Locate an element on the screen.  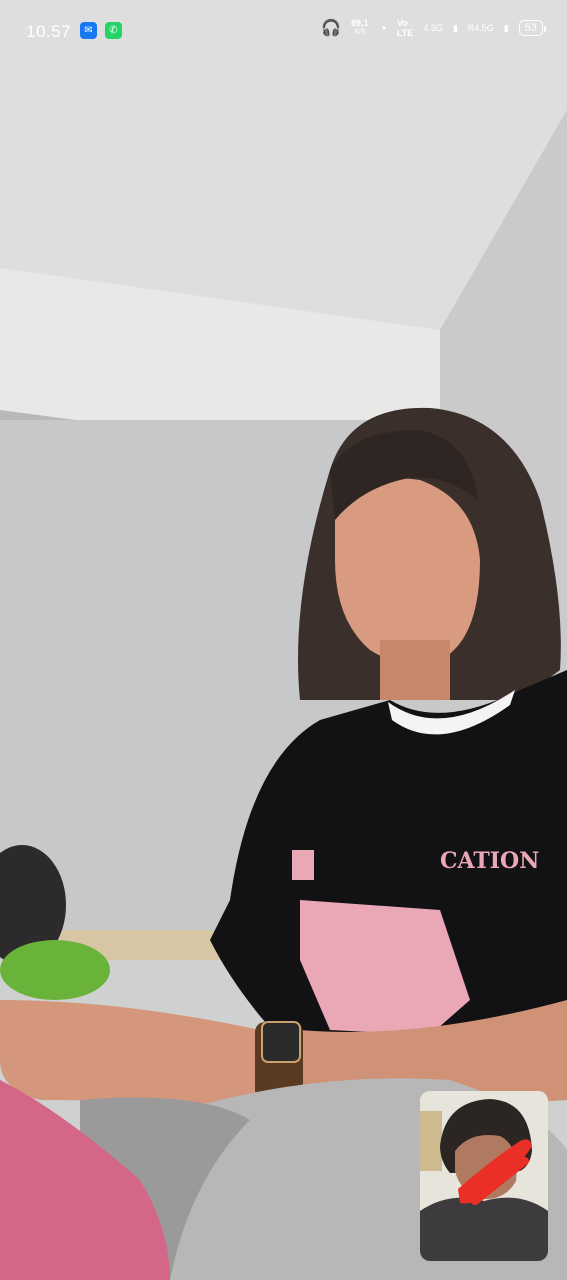
volte-indicator: Vo LTE is located at coordinates (405, 28).